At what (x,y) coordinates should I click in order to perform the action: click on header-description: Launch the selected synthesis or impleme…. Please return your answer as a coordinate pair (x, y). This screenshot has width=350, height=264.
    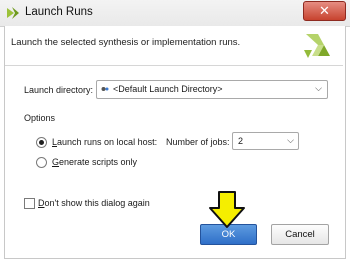
    Looking at the image, I should click on (126, 42).